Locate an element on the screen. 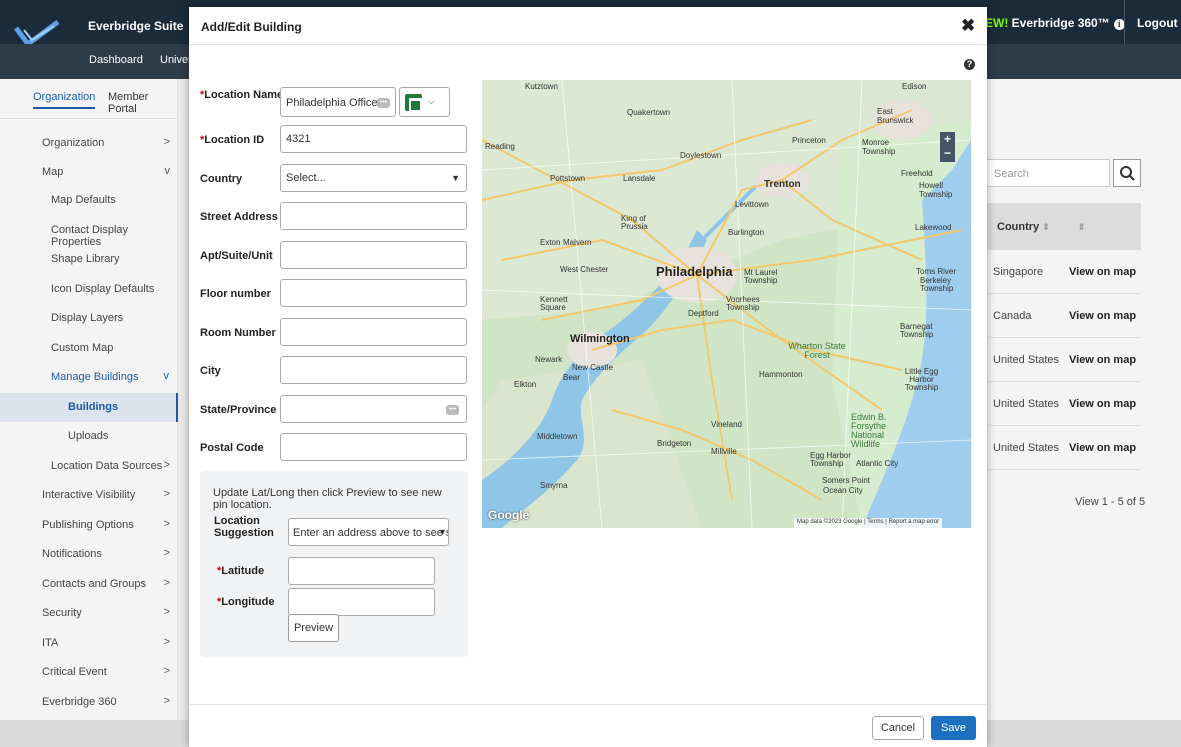 Image resolution: width=1181 pixels, height=747 pixels. sidebar-item-publishing-options: Publishing Options > is located at coordinates (89, 525).